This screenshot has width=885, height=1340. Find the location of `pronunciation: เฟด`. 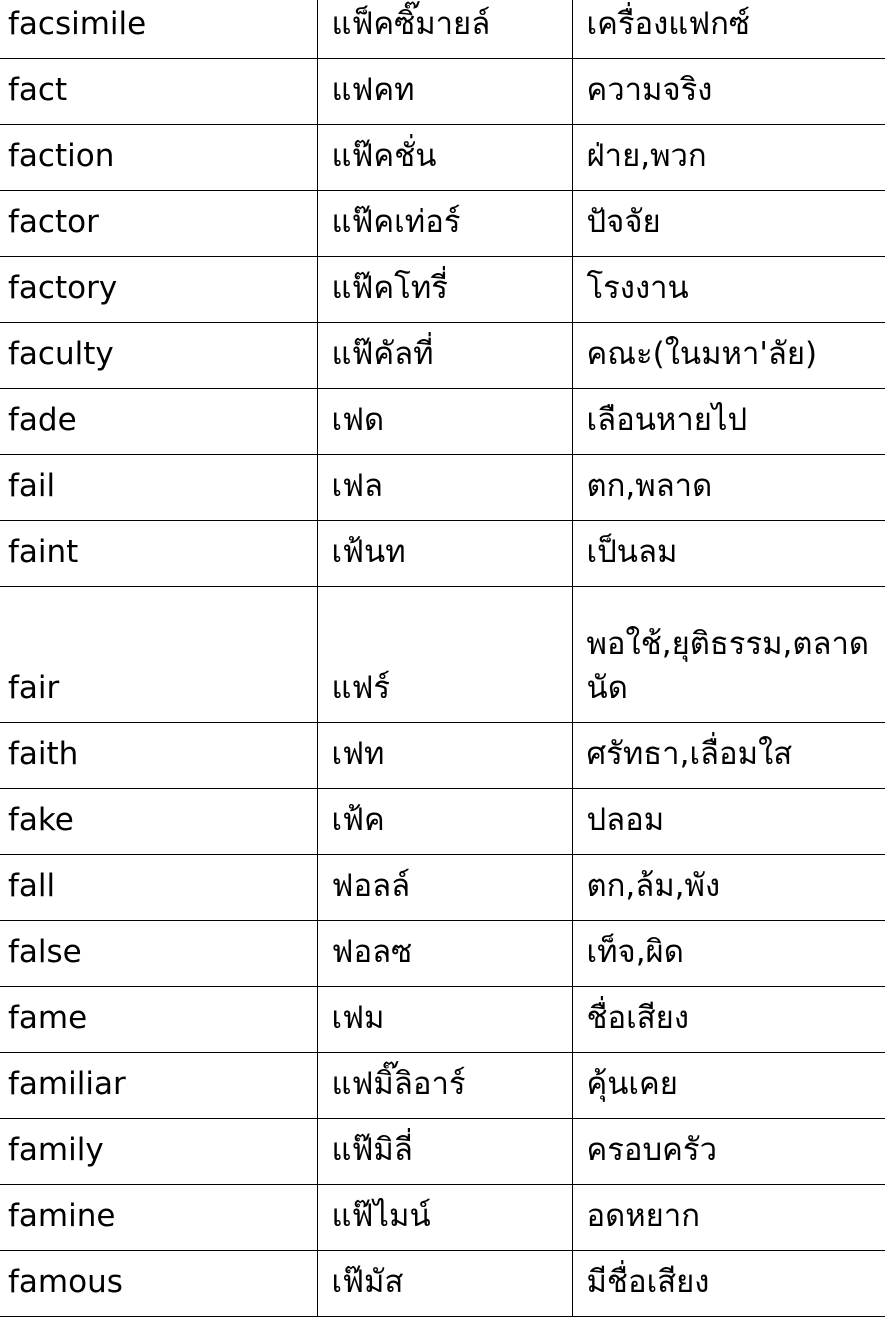

pronunciation: เฟด is located at coordinates (444, 421).